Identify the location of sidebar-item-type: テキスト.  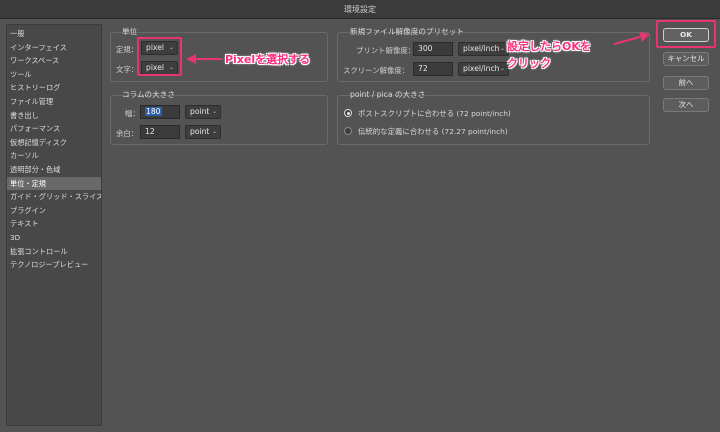
(54, 224).